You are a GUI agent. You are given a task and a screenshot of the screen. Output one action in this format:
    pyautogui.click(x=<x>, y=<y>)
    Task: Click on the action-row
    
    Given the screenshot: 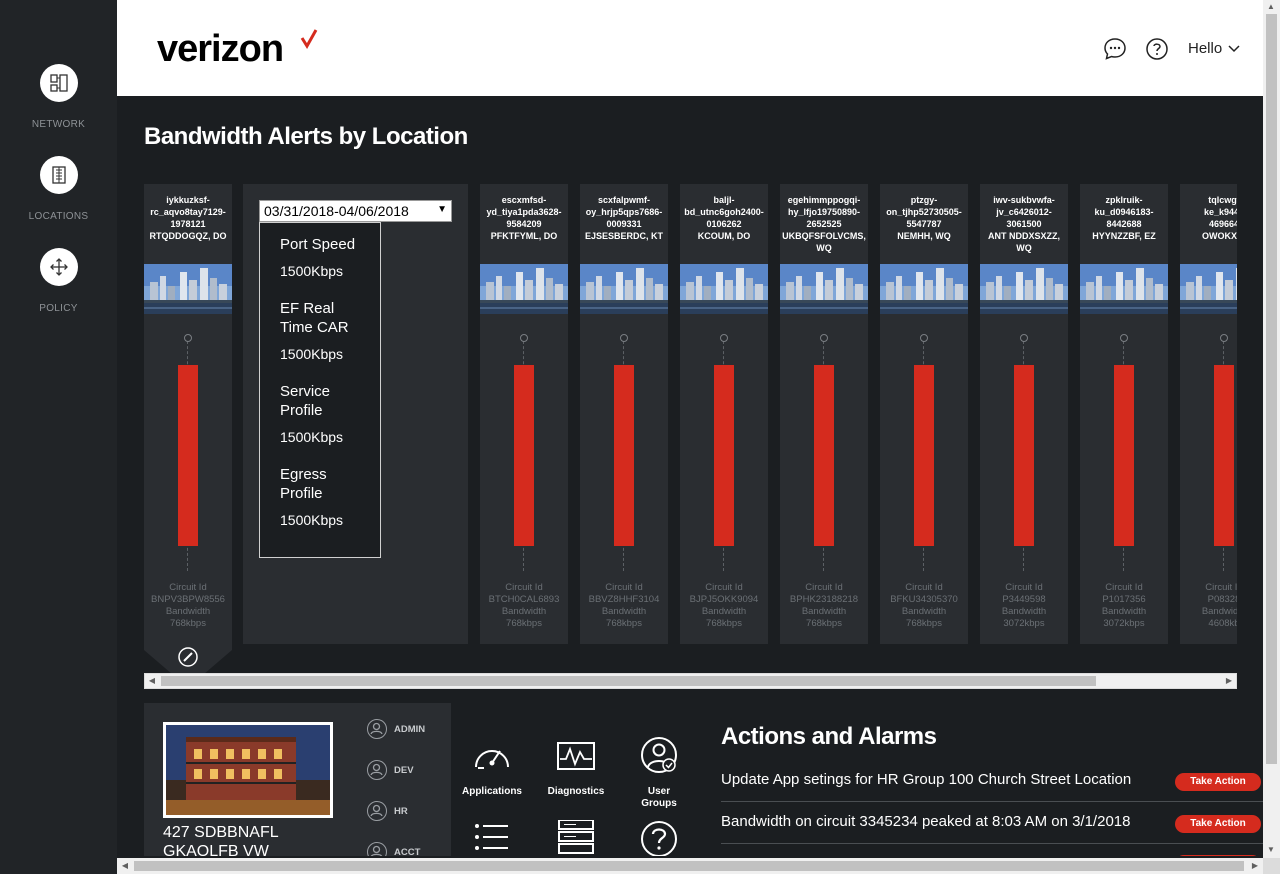 What is the action you would take?
    pyautogui.click(x=992, y=850)
    